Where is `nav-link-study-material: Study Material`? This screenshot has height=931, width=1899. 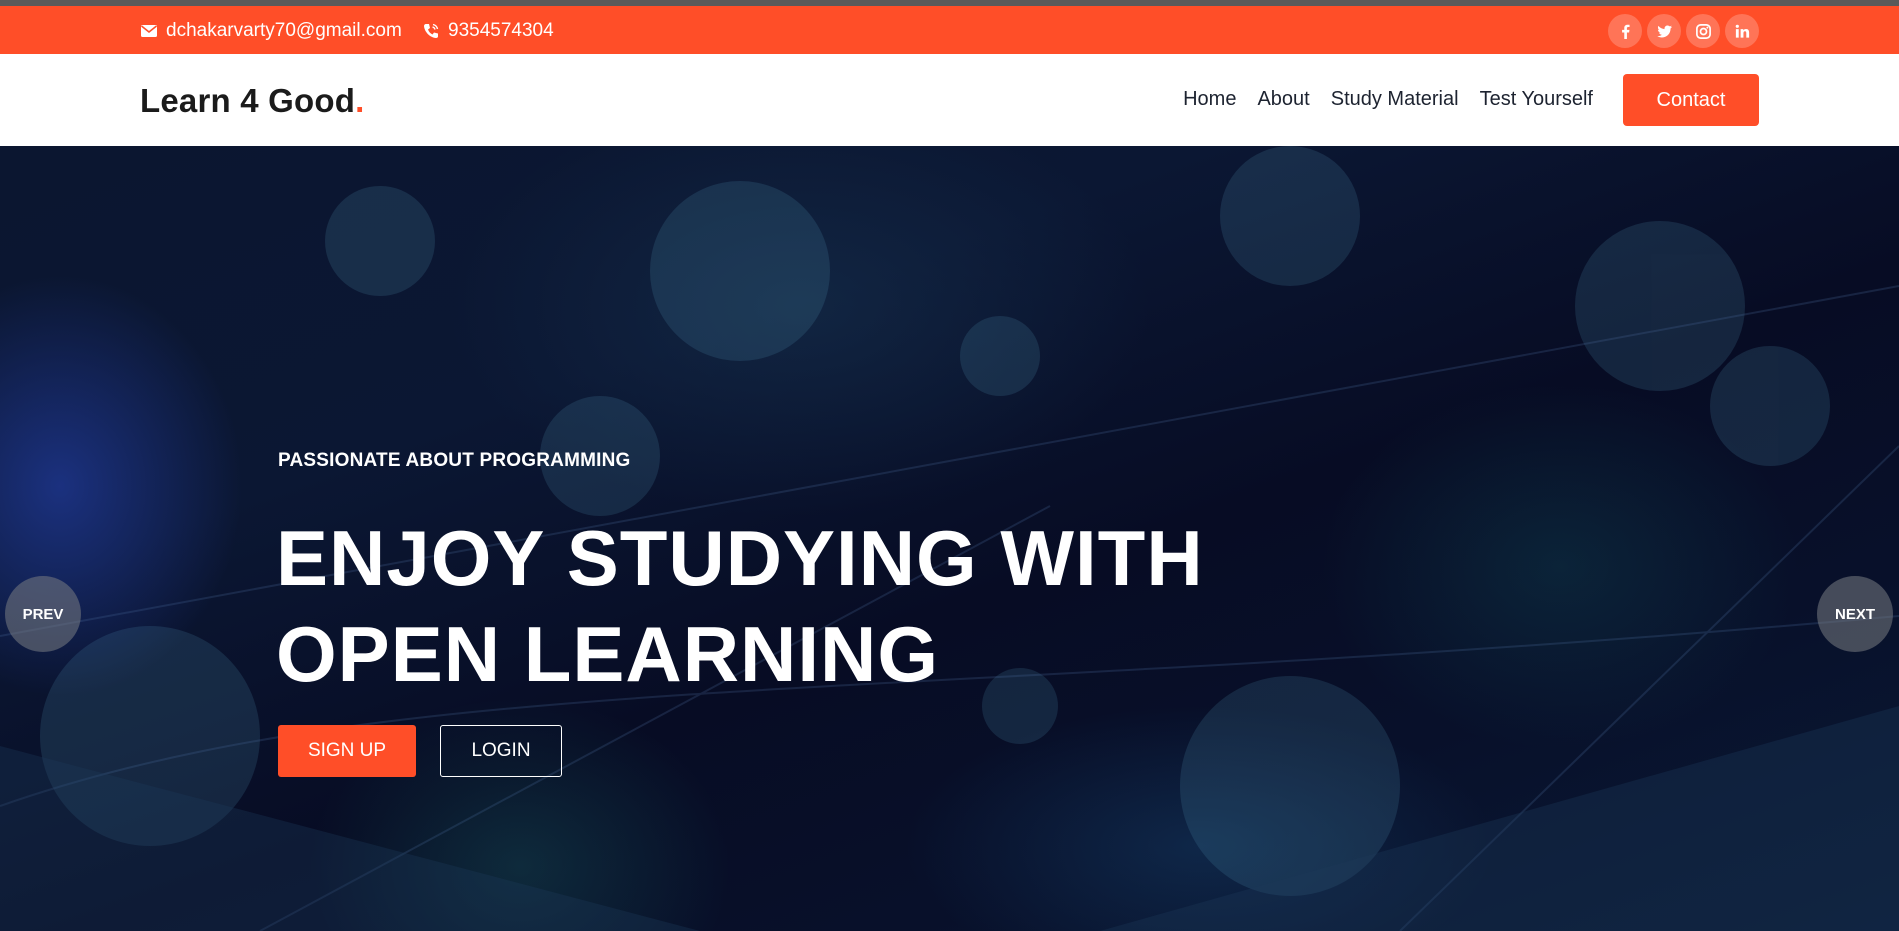 nav-link-study-material: Study Material is located at coordinates (1395, 99).